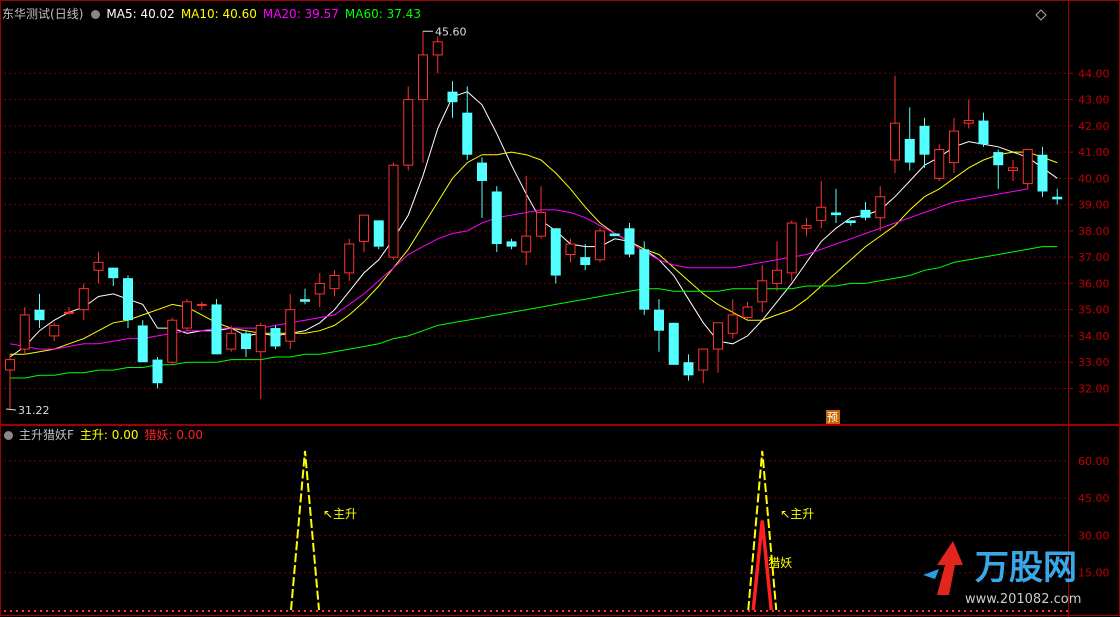  I want to click on diamond-icon, so click(1041, 15).